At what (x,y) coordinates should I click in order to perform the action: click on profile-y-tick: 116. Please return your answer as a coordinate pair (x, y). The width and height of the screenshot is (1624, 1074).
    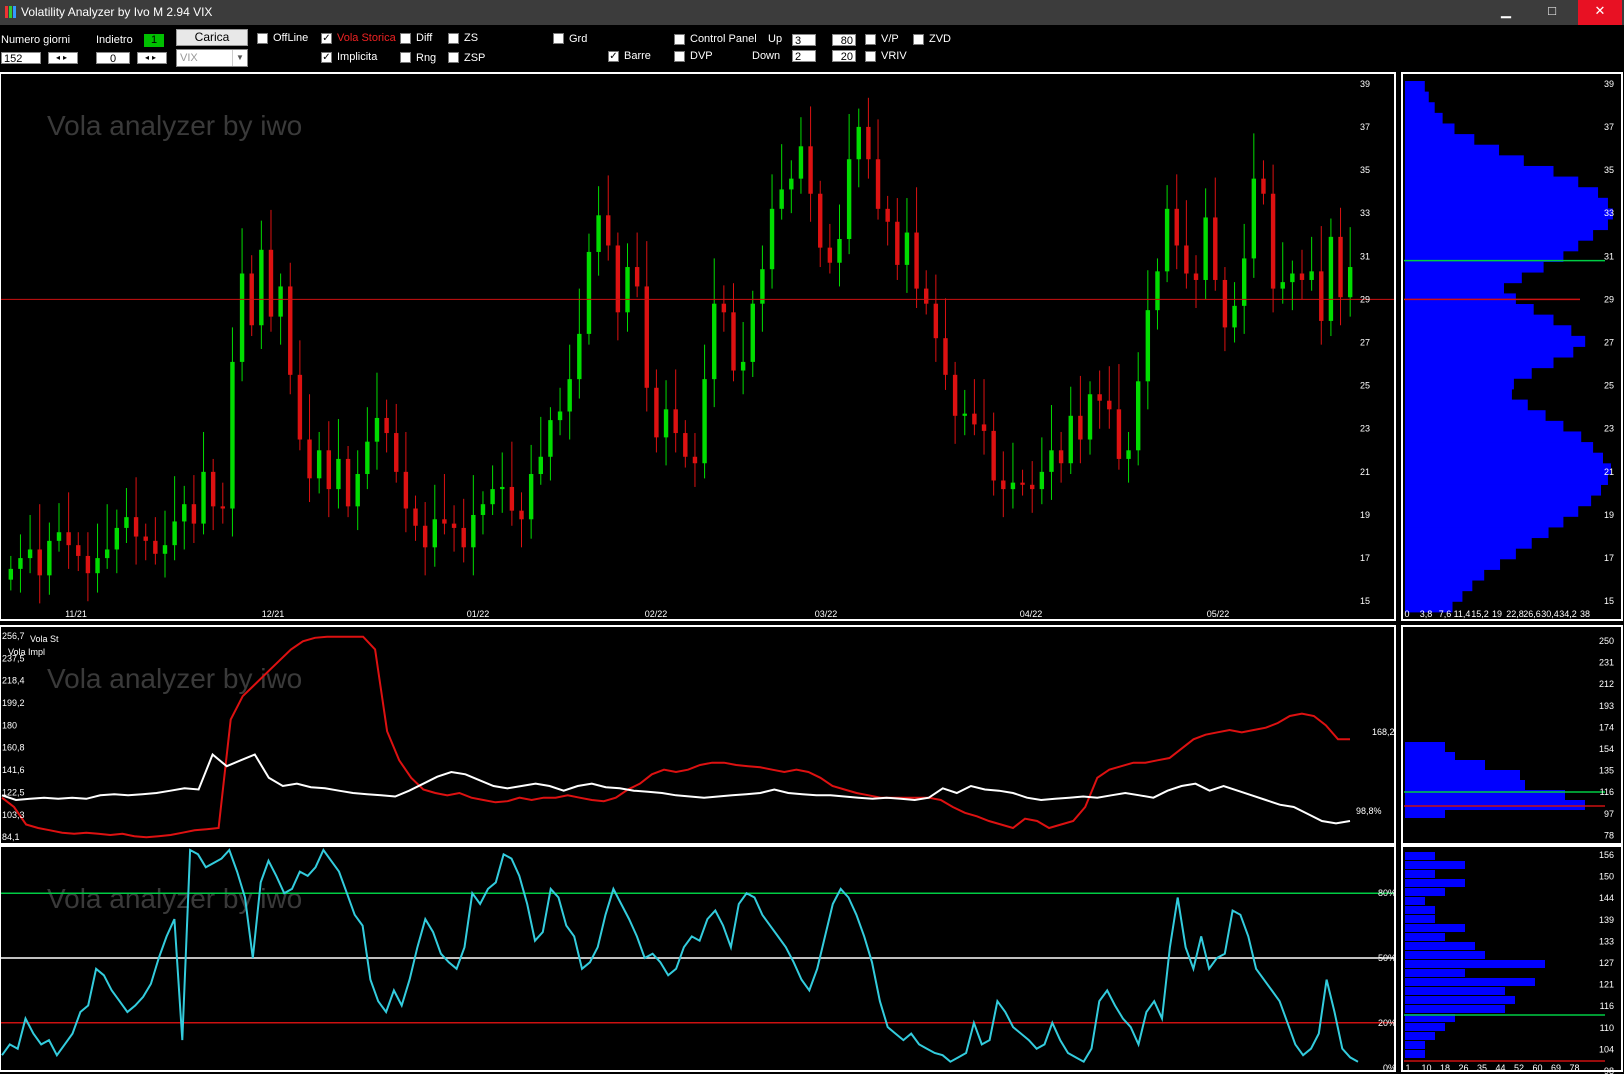
    Looking at the image, I should click on (1607, 1006).